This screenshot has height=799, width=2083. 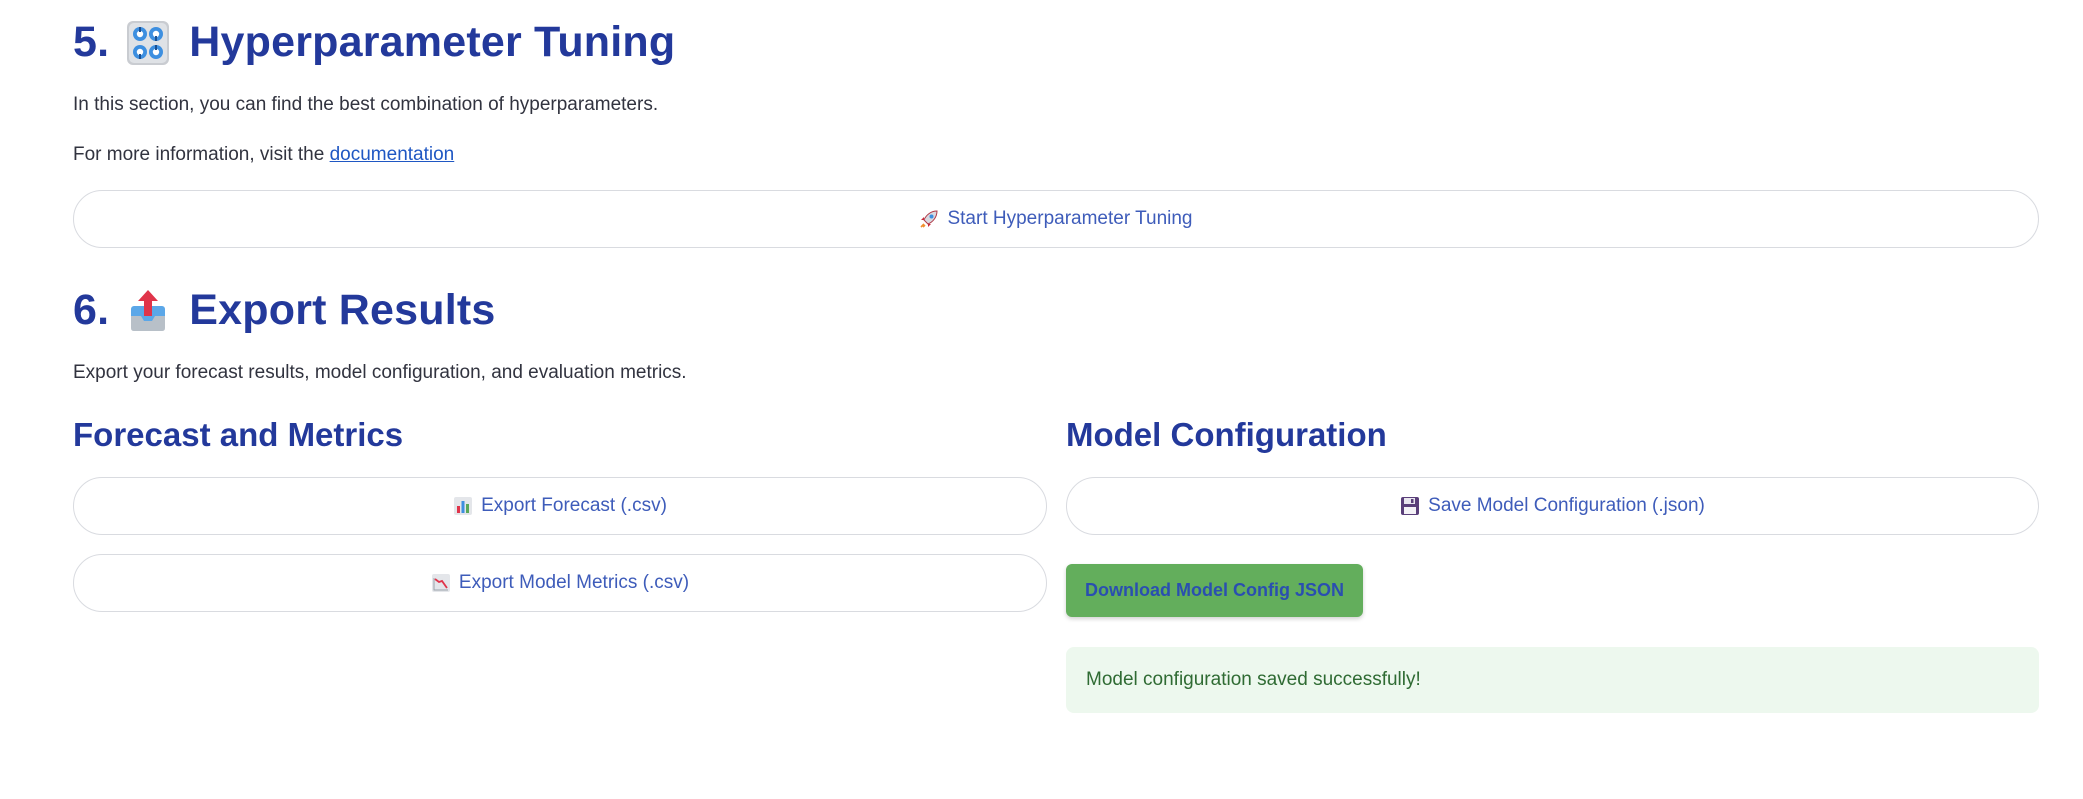 I want to click on start-tuning-button: Start Hyperparameter Tuning, so click(x=1056, y=219).